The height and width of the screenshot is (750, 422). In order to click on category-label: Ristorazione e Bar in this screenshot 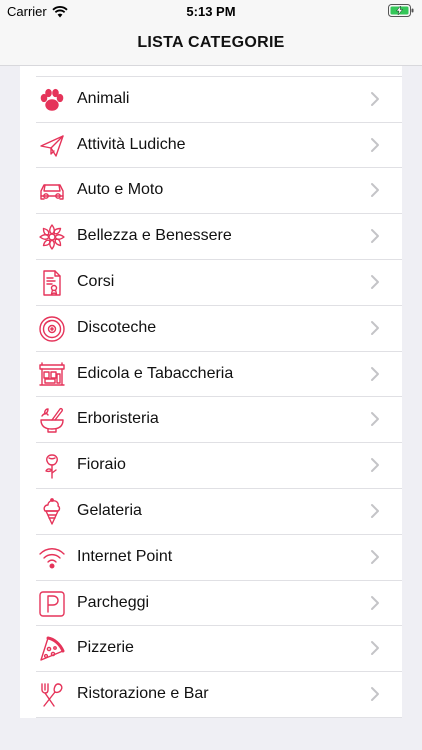, I will do `click(143, 694)`.